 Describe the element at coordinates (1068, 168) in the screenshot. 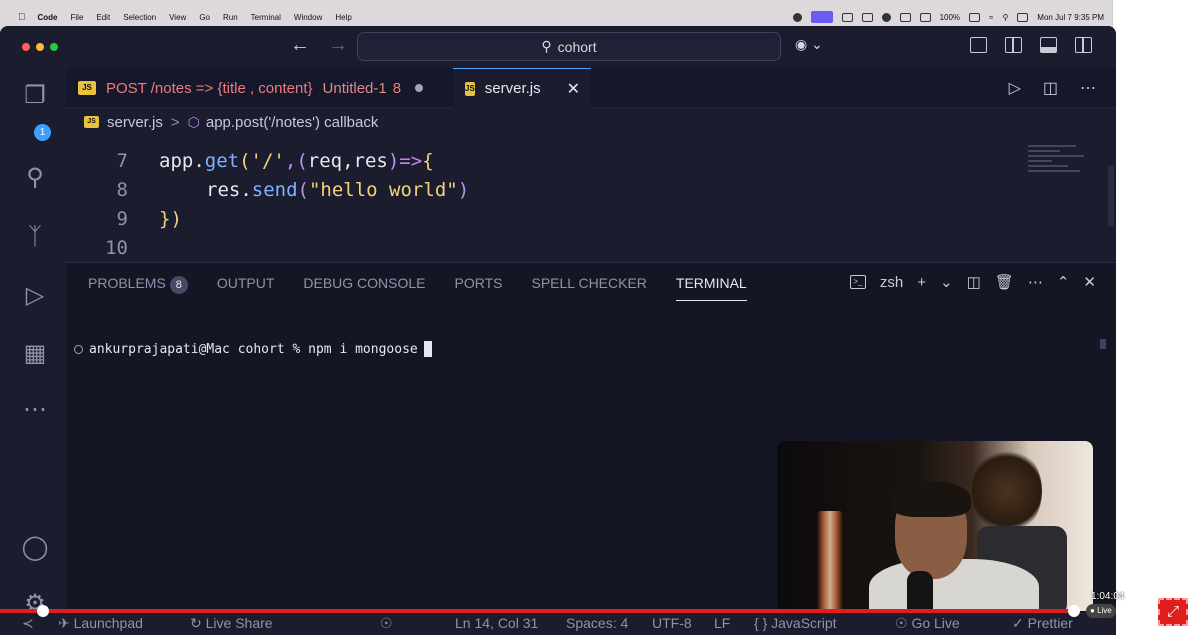

I see `minimap` at that location.